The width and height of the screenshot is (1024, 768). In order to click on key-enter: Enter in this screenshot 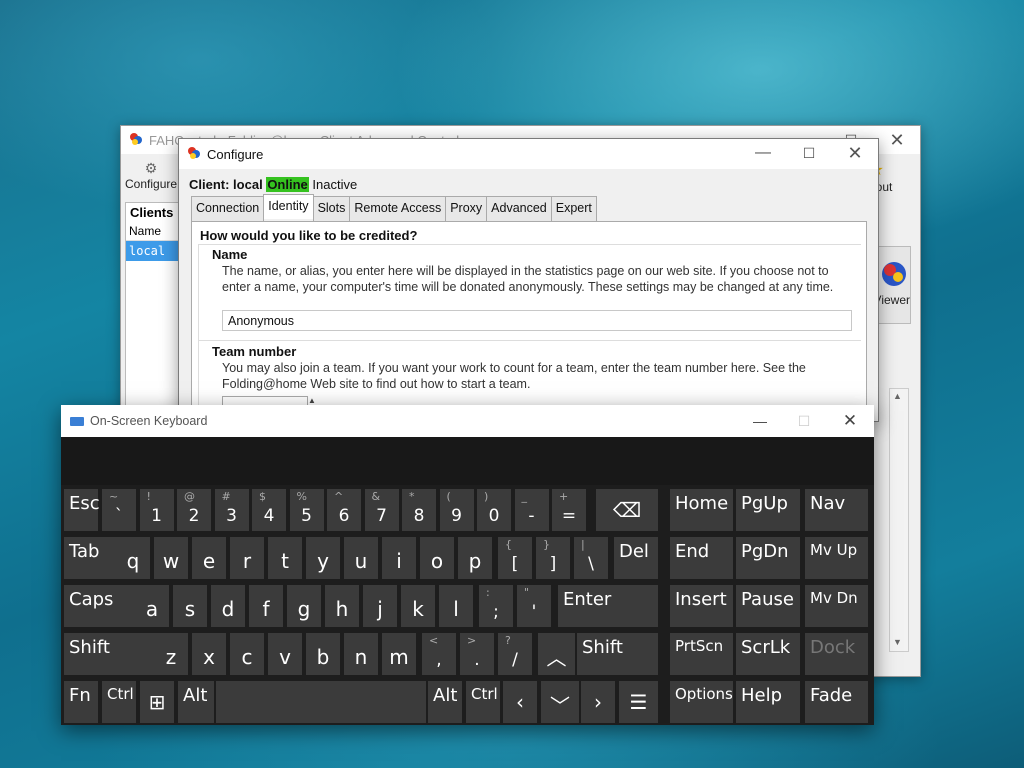, I will do `click(608, 606)`.